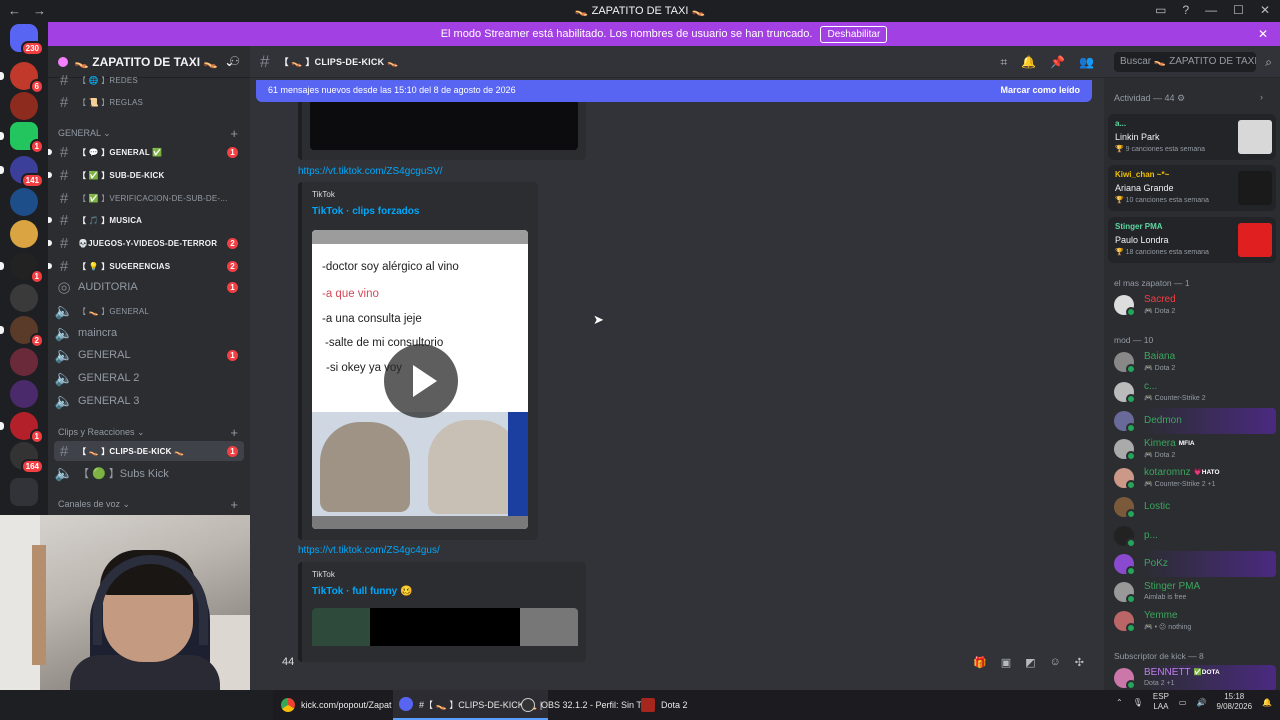  I want to click on maximize-button: ☐, so click(1238, 10).